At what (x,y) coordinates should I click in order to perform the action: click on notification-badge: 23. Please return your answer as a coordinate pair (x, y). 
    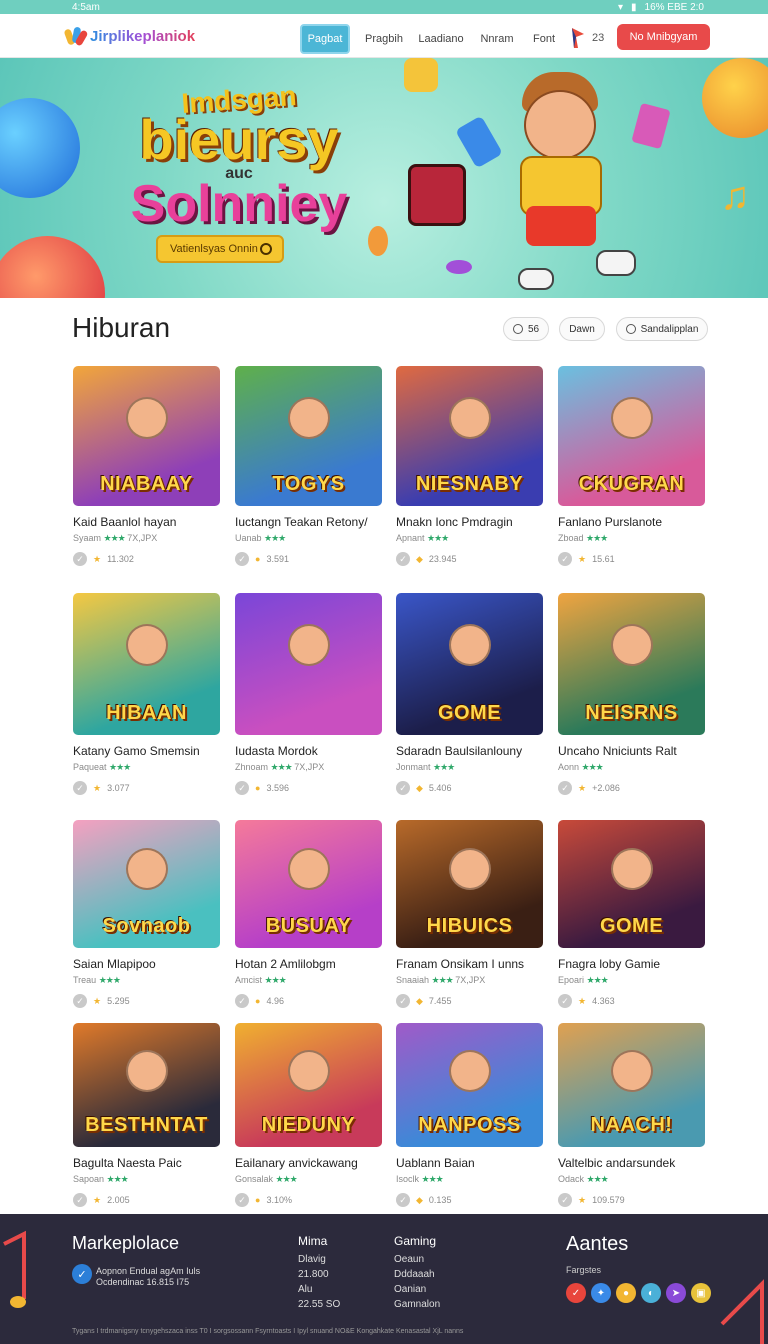
    Looking at the image, I should click on (587, 38).